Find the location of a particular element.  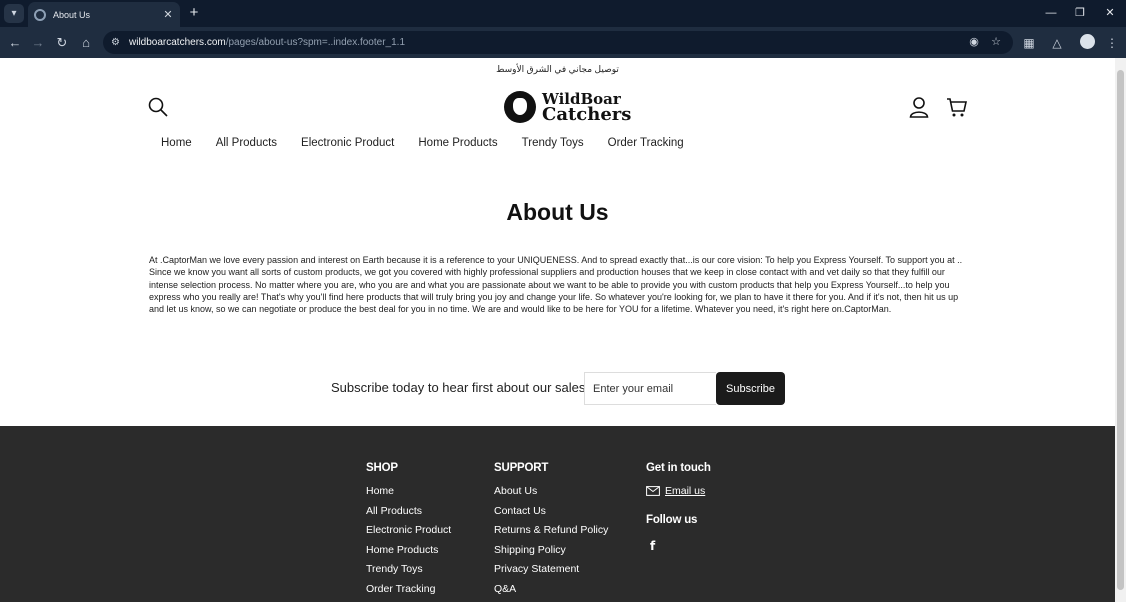

footer-link-electronic-product: Electronic Product is located at coordinates (408, 530).